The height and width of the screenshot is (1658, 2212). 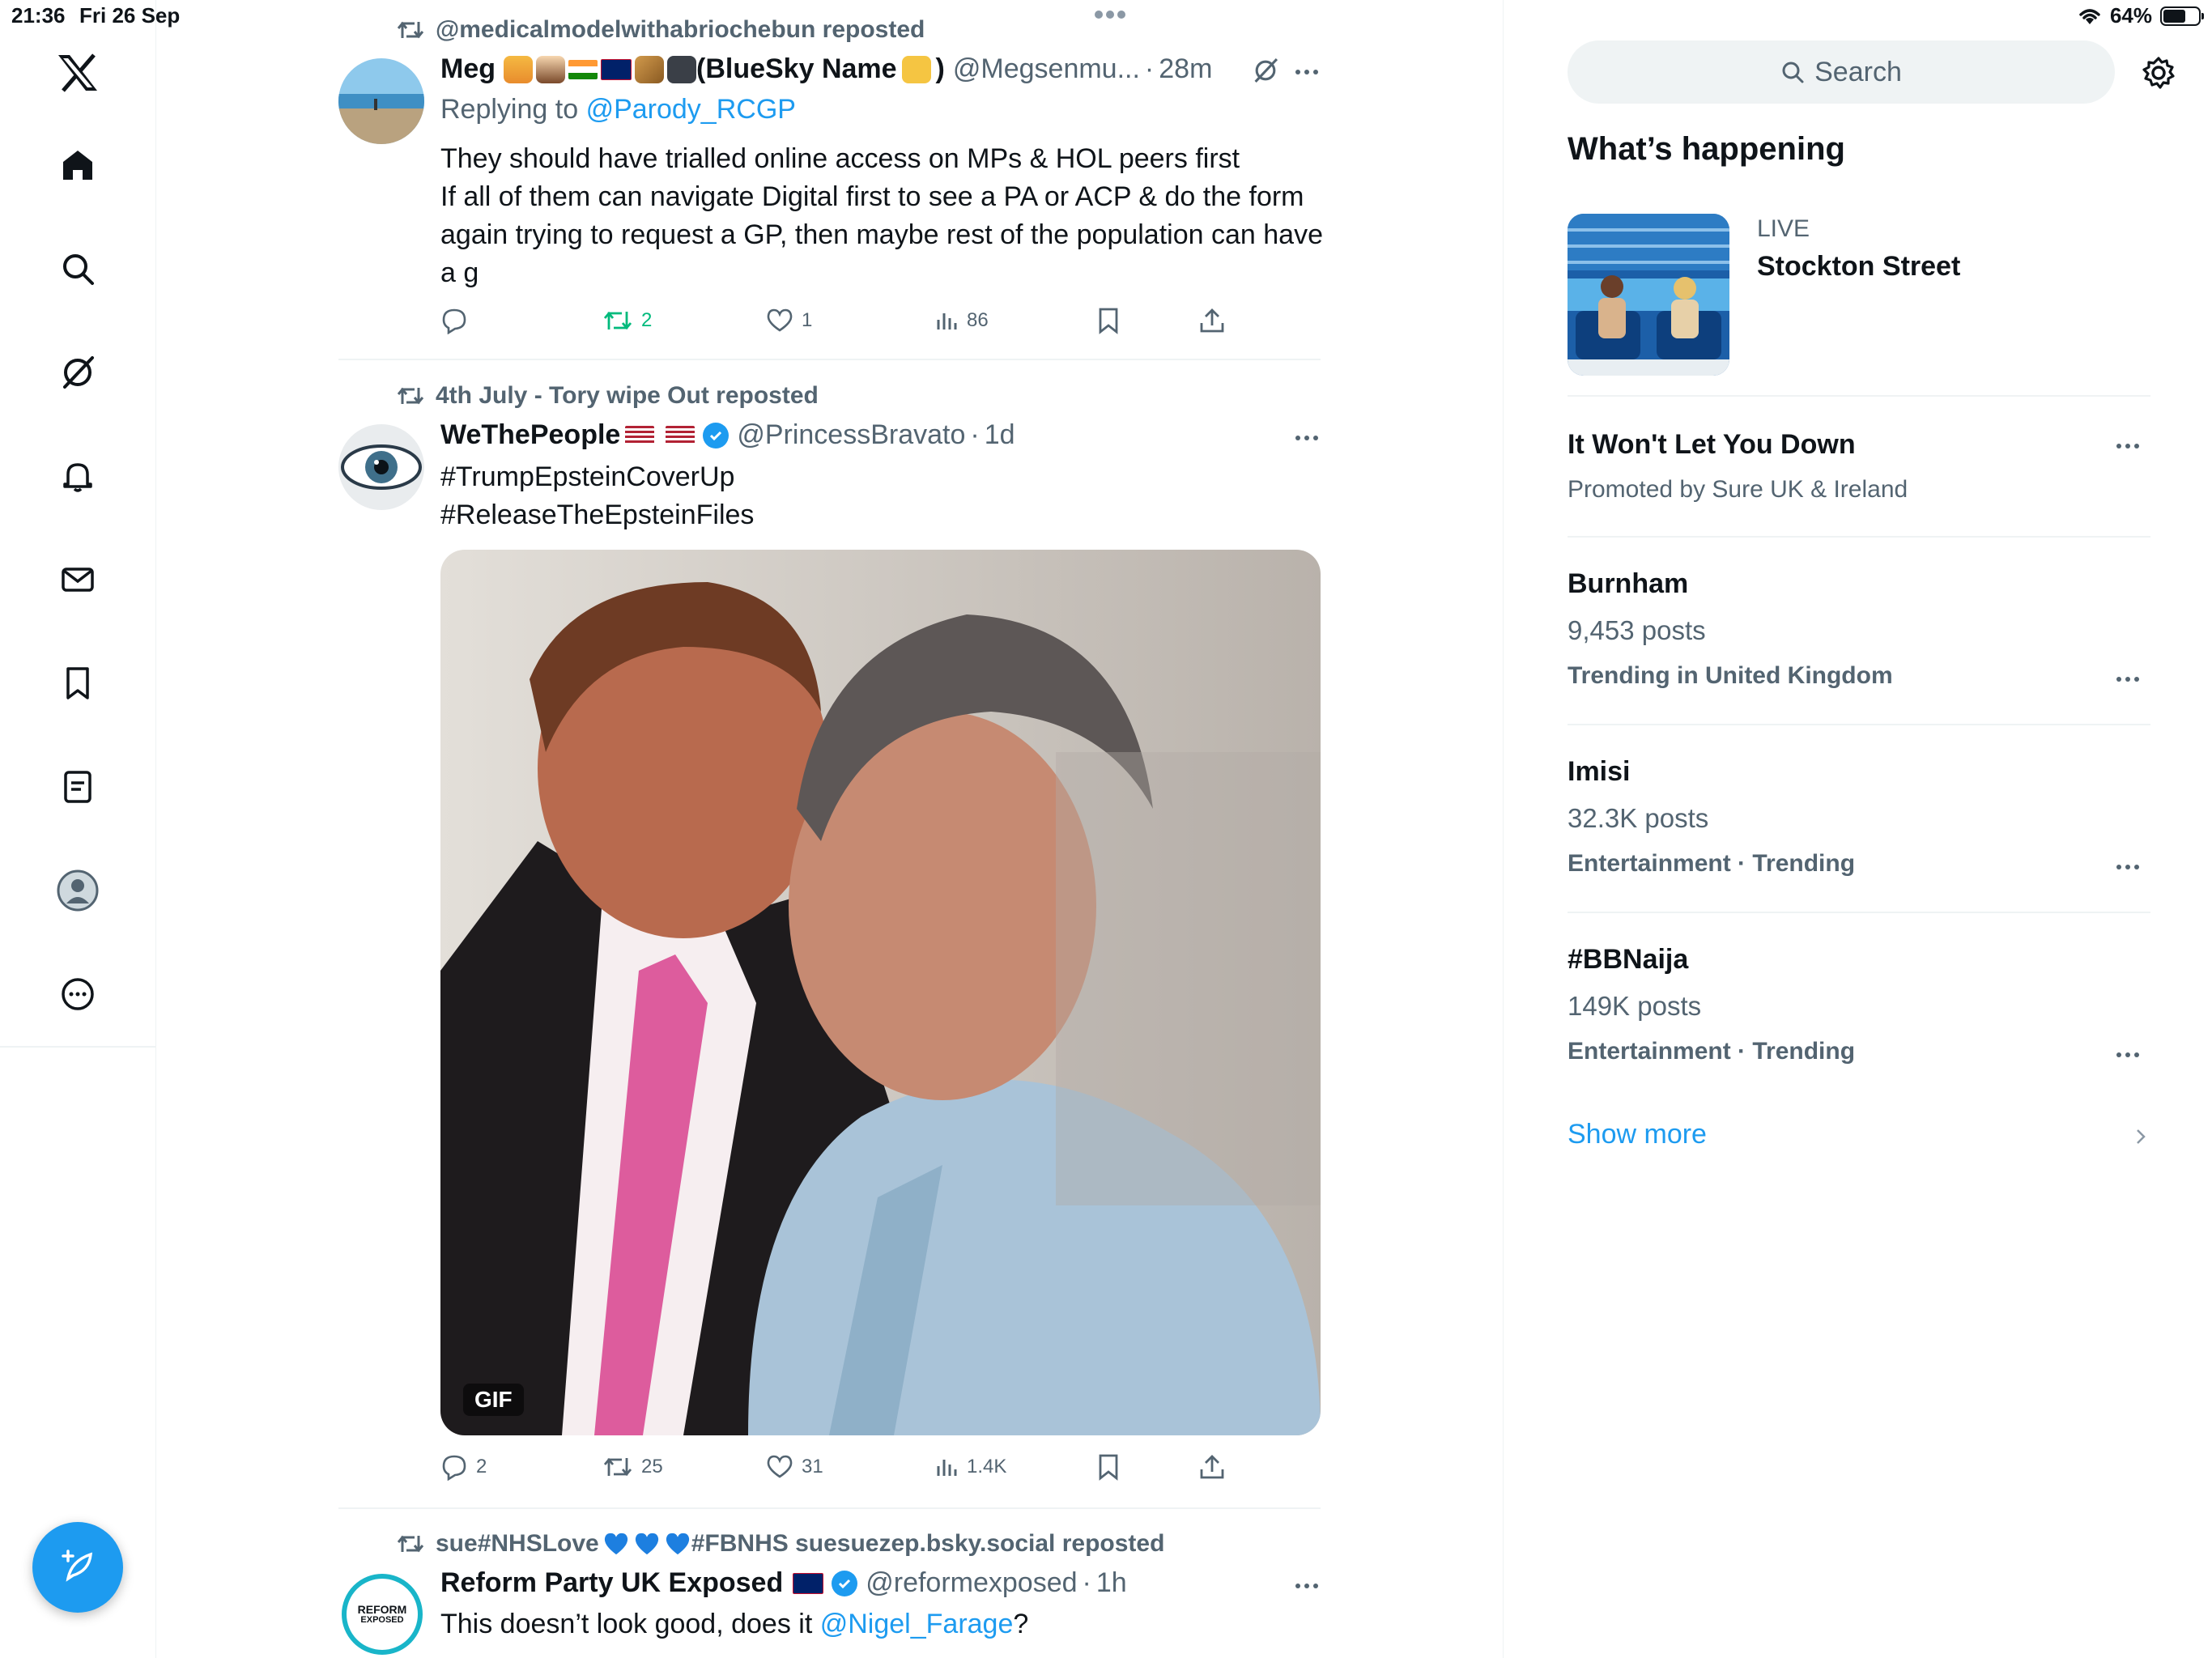 I want to click on grok-explain-icon, so click(x=1265, y=70).